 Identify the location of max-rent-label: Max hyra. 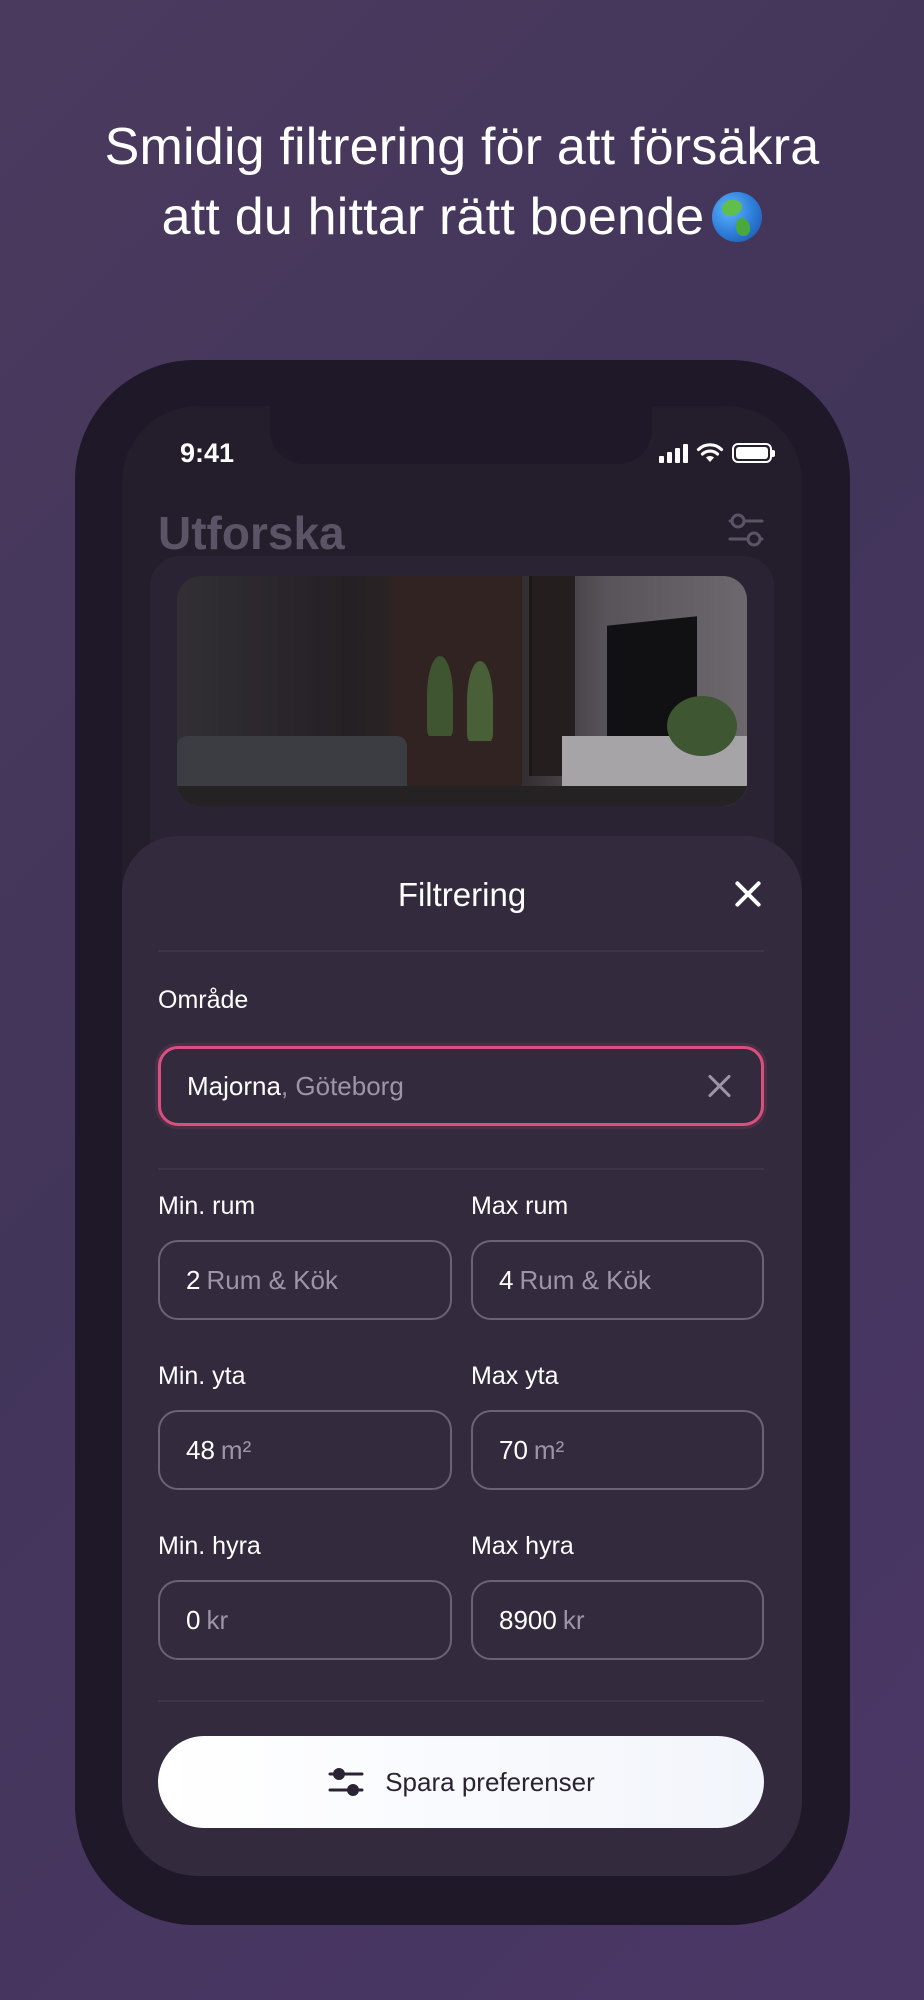
(522, 1546).